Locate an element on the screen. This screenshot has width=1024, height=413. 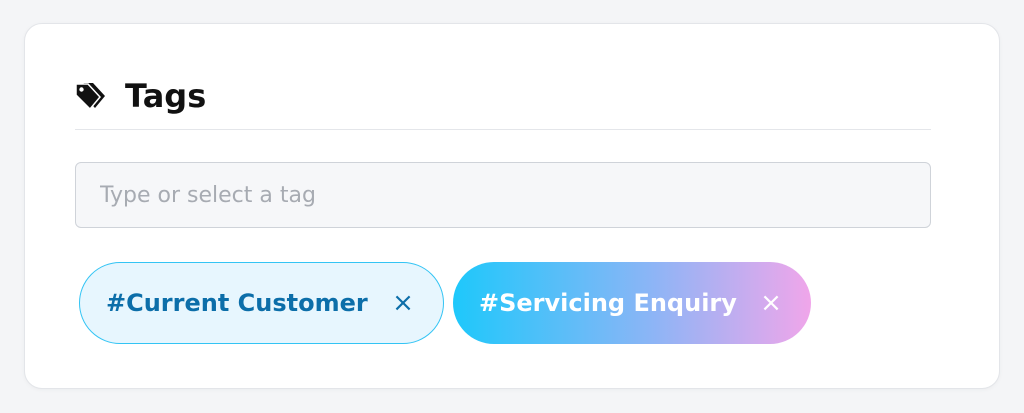
tags-header: Tags is located at coordinates (140, 96).